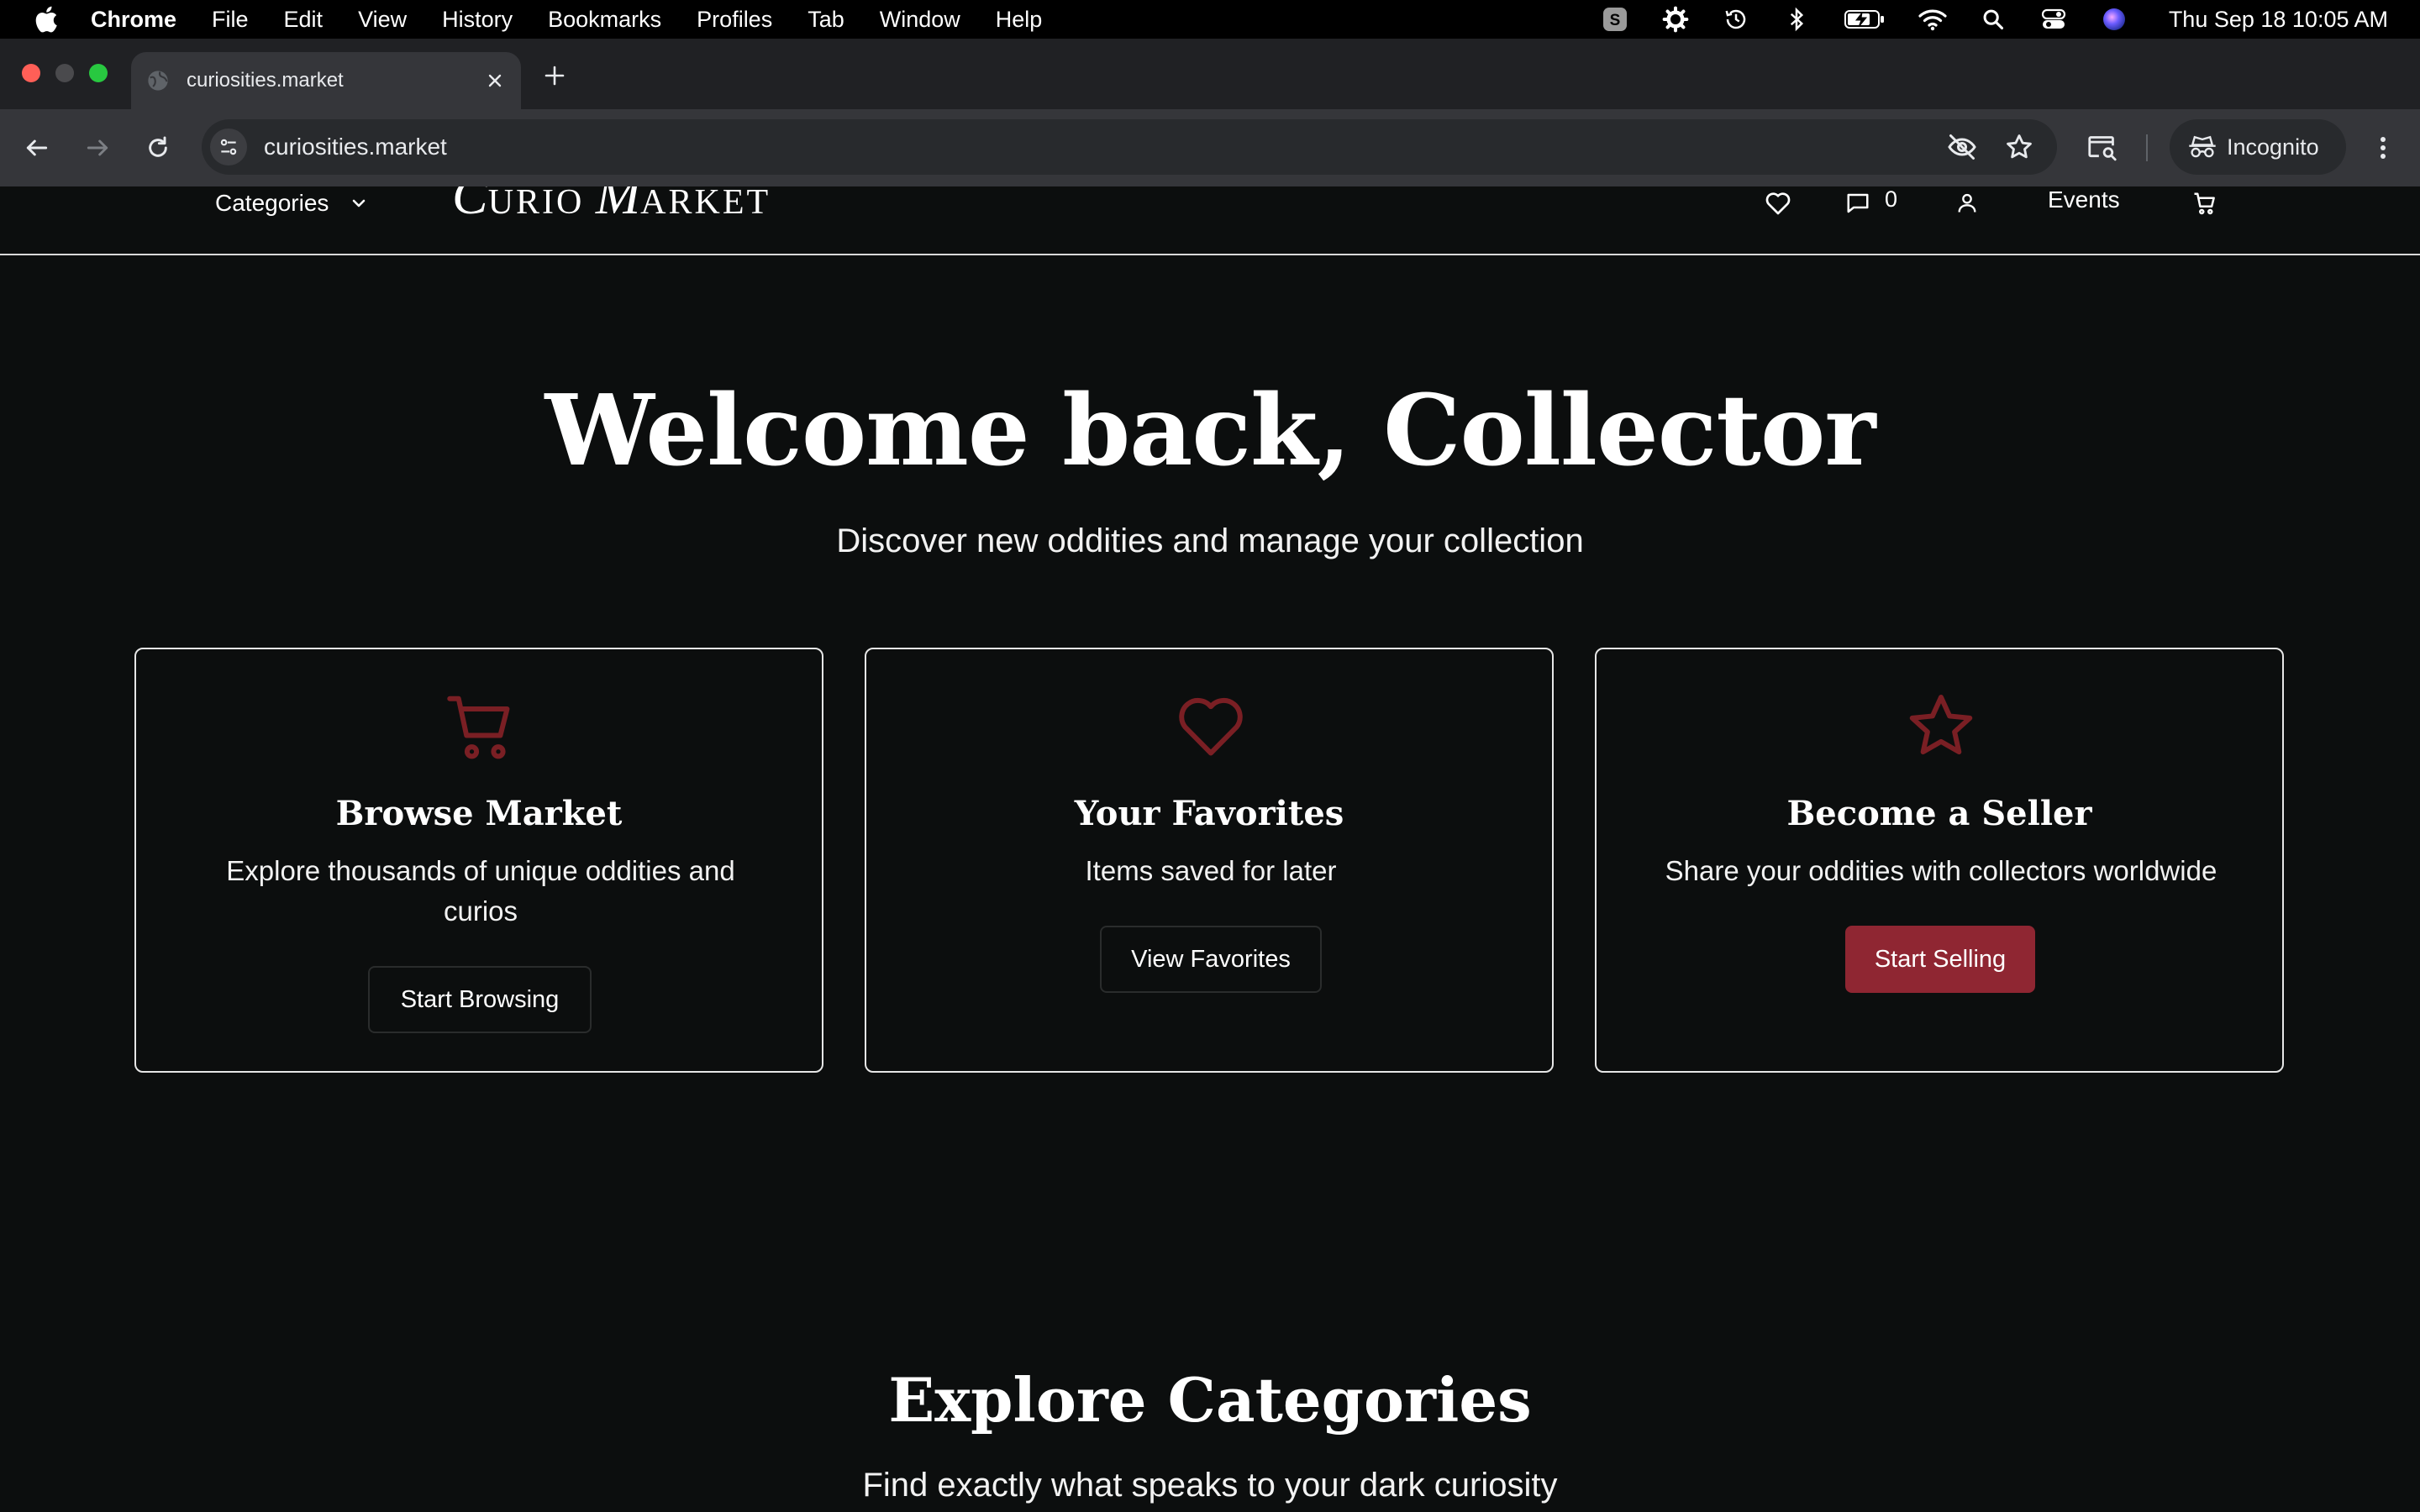  I want to click on battery-icon, so click(1864, 19).